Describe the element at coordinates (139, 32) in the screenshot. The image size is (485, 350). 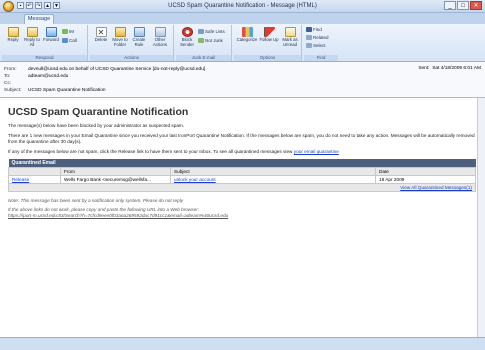
I see `rule-icon` at that location.